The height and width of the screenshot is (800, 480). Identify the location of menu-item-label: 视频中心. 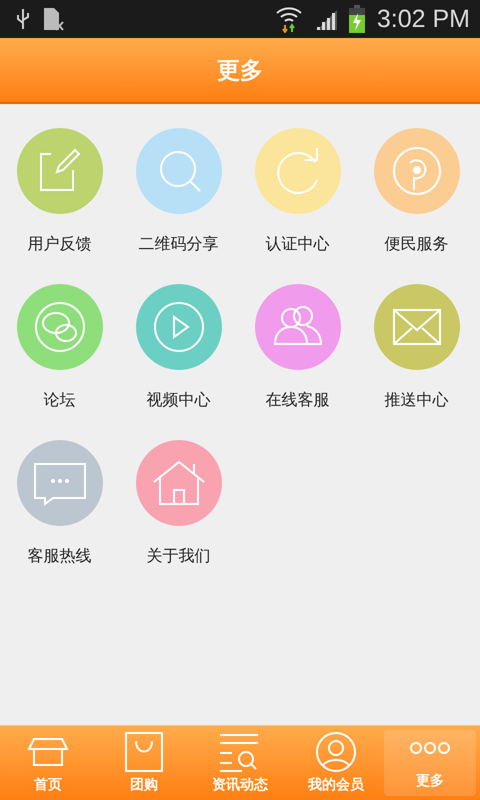
(178, 400).